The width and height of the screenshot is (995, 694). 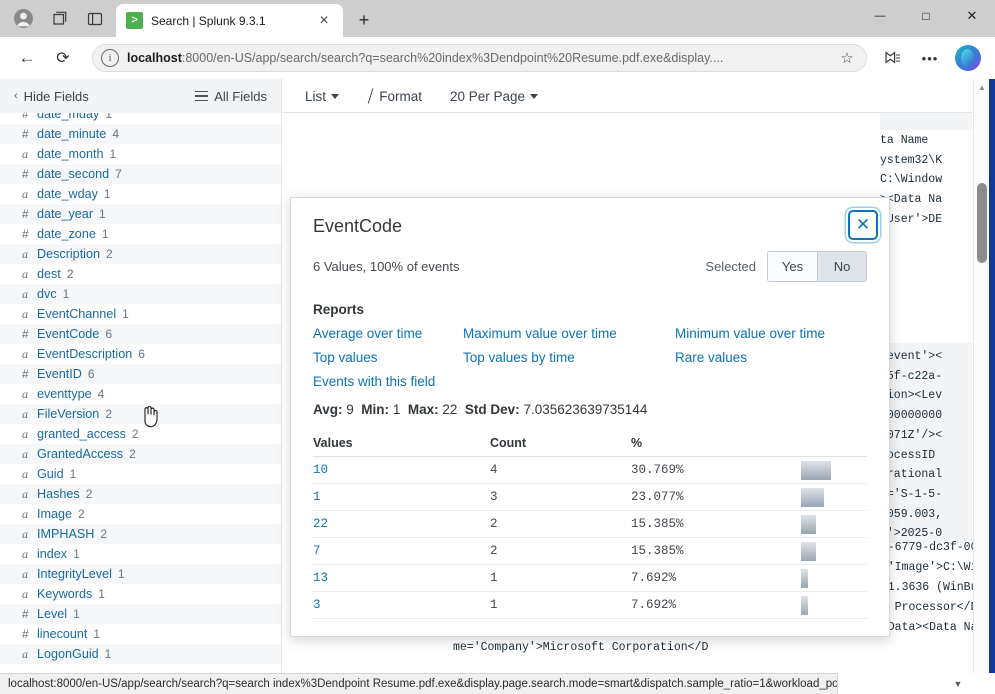 I want to click on cell-value: 22, so click(x=401, y=524).